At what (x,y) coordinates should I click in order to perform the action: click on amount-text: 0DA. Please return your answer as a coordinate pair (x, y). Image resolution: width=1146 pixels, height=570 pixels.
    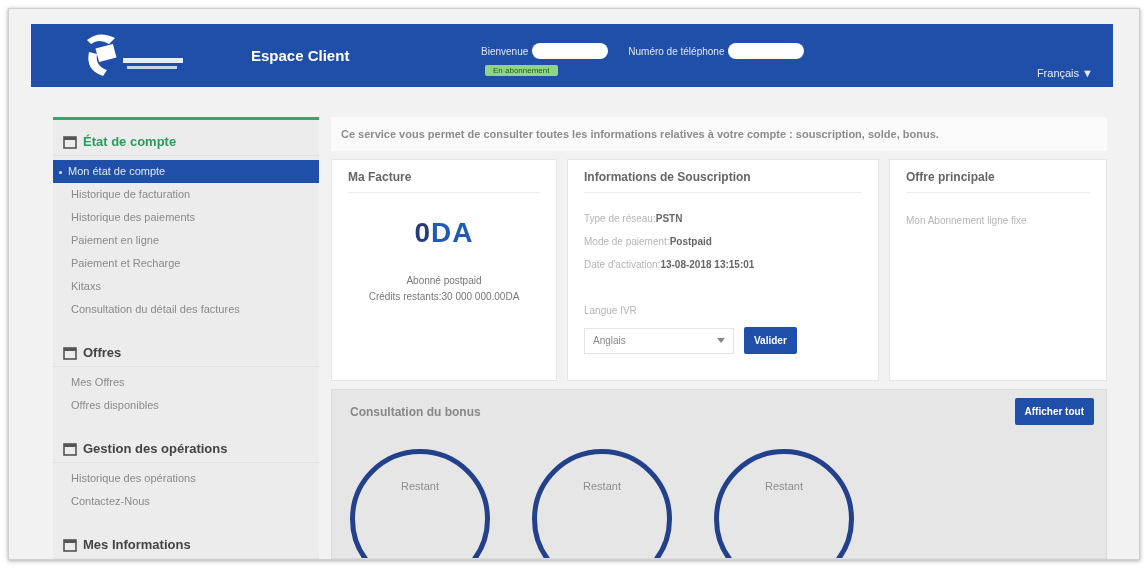
    Looking at the image, I should click on (444, 233).